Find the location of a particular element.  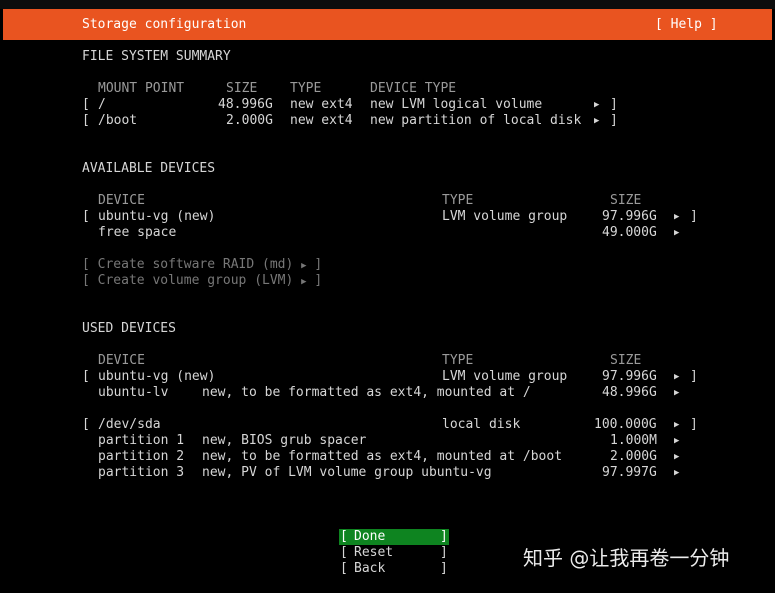

lv-name: ubuntu-lv is located at coordinates (133, 392).